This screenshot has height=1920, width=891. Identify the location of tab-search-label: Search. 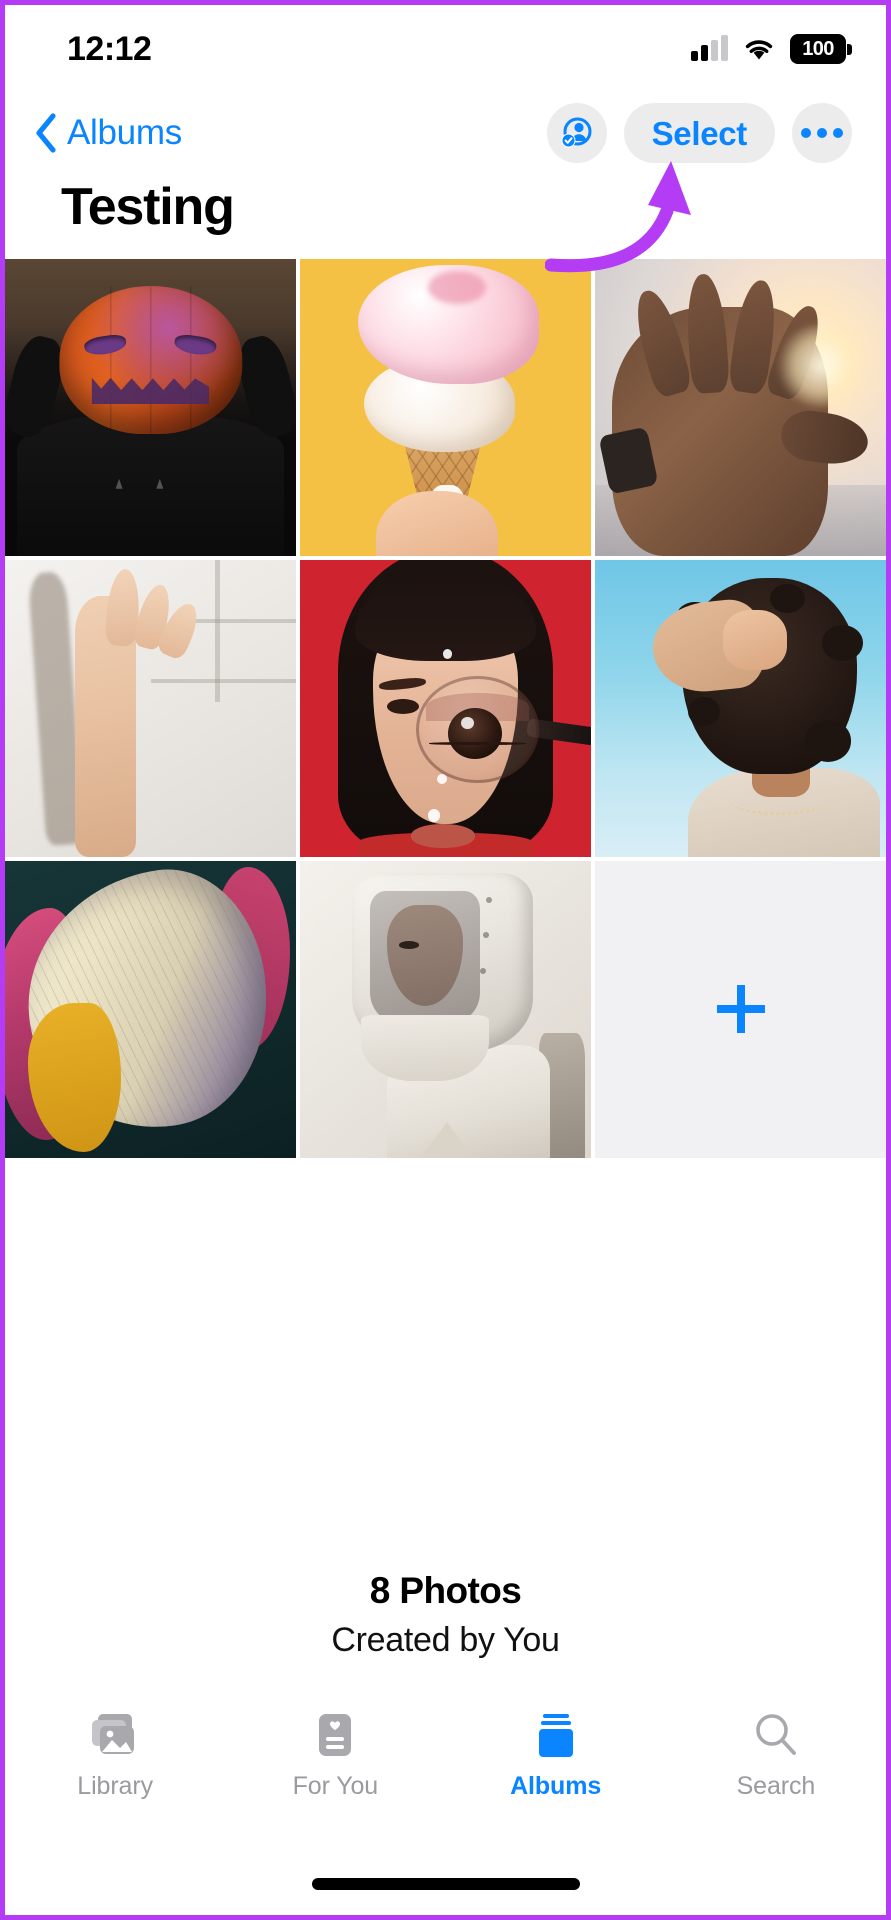
(776, 1786).